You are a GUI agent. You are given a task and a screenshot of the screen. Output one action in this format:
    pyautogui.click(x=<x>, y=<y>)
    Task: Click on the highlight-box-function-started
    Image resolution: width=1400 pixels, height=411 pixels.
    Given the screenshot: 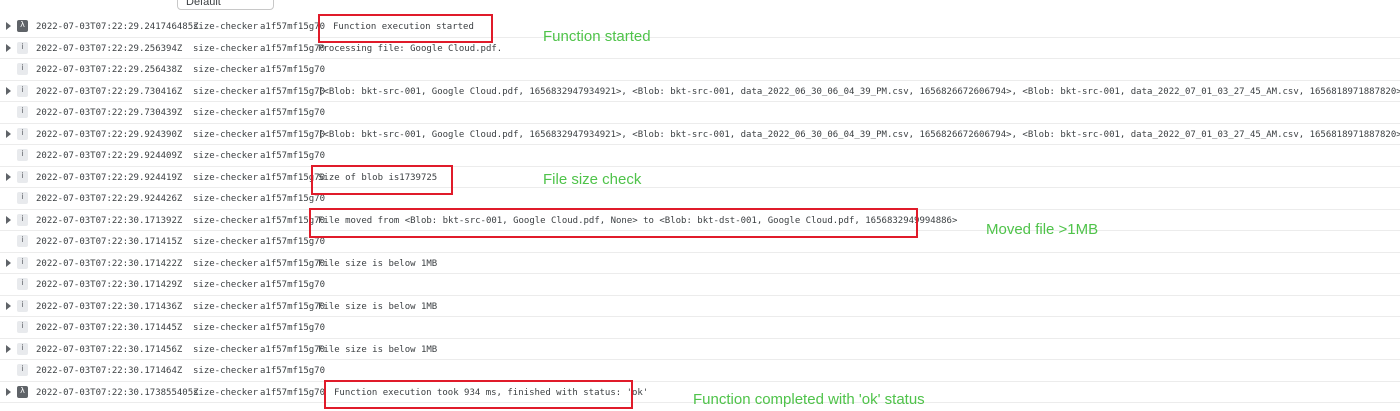 What is the action you would take?
    pyautogui.click(x=405, y=28)
    